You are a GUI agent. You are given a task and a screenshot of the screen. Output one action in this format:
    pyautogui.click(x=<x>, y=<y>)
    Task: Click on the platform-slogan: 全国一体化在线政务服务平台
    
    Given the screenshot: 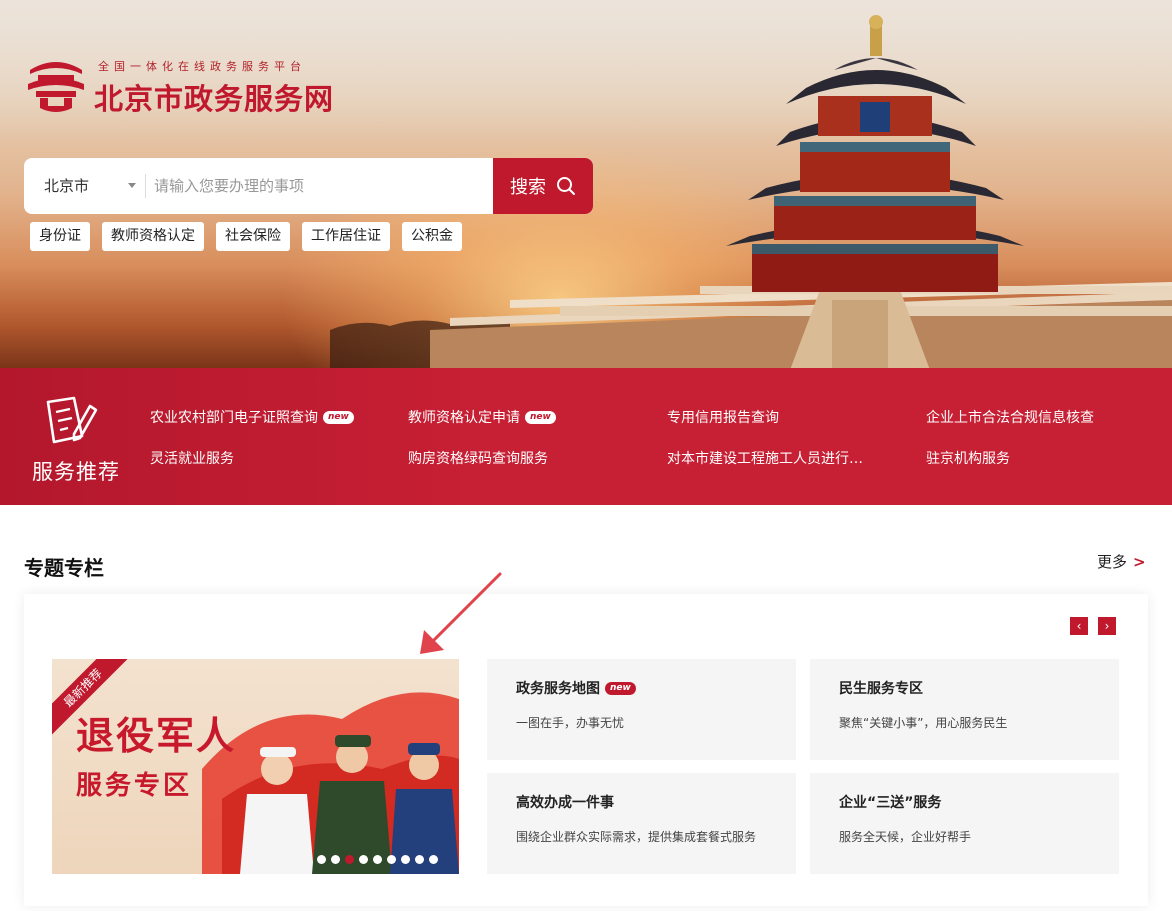 What is the action you would take?
    pyautogui.click(x=202, y=66)
    